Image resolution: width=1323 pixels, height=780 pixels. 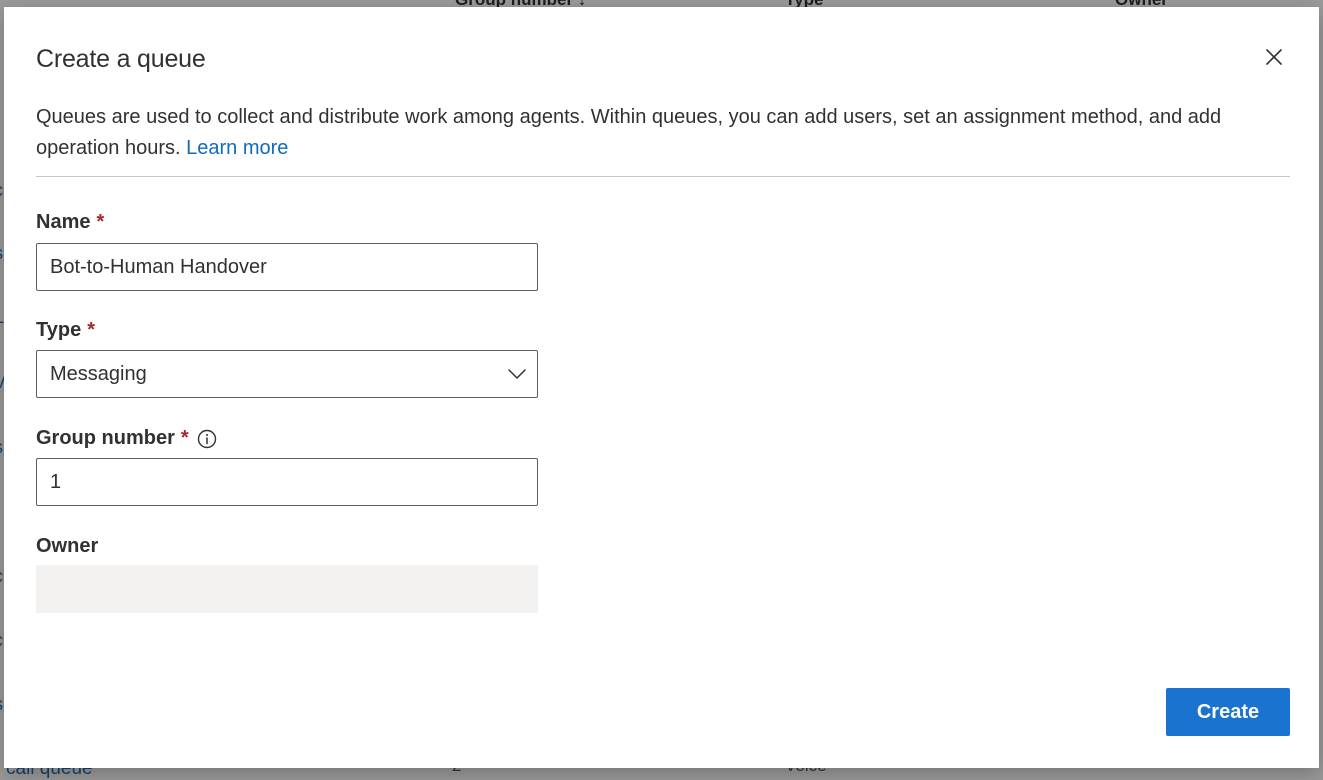 What do you see at coordinates (1228, 712) in the screenshot?
I see `create-button: Create` at bounding box center [1228, 712].